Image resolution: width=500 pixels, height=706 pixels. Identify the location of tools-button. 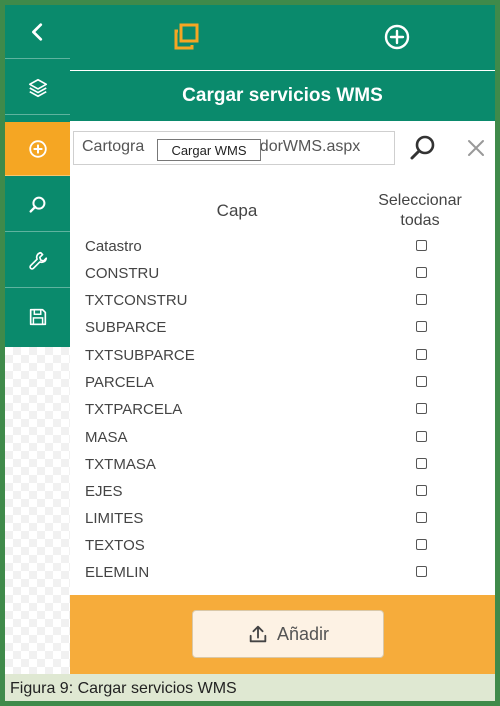
(37, 261).